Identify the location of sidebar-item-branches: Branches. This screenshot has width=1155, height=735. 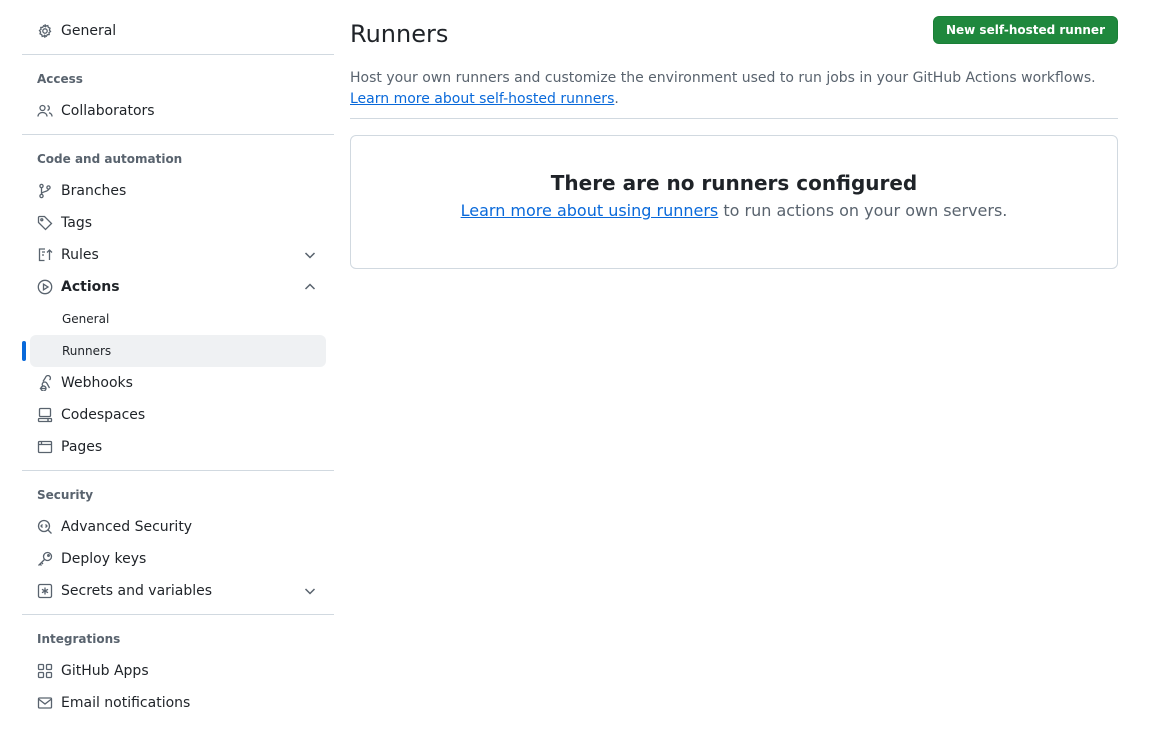
(178, 191).